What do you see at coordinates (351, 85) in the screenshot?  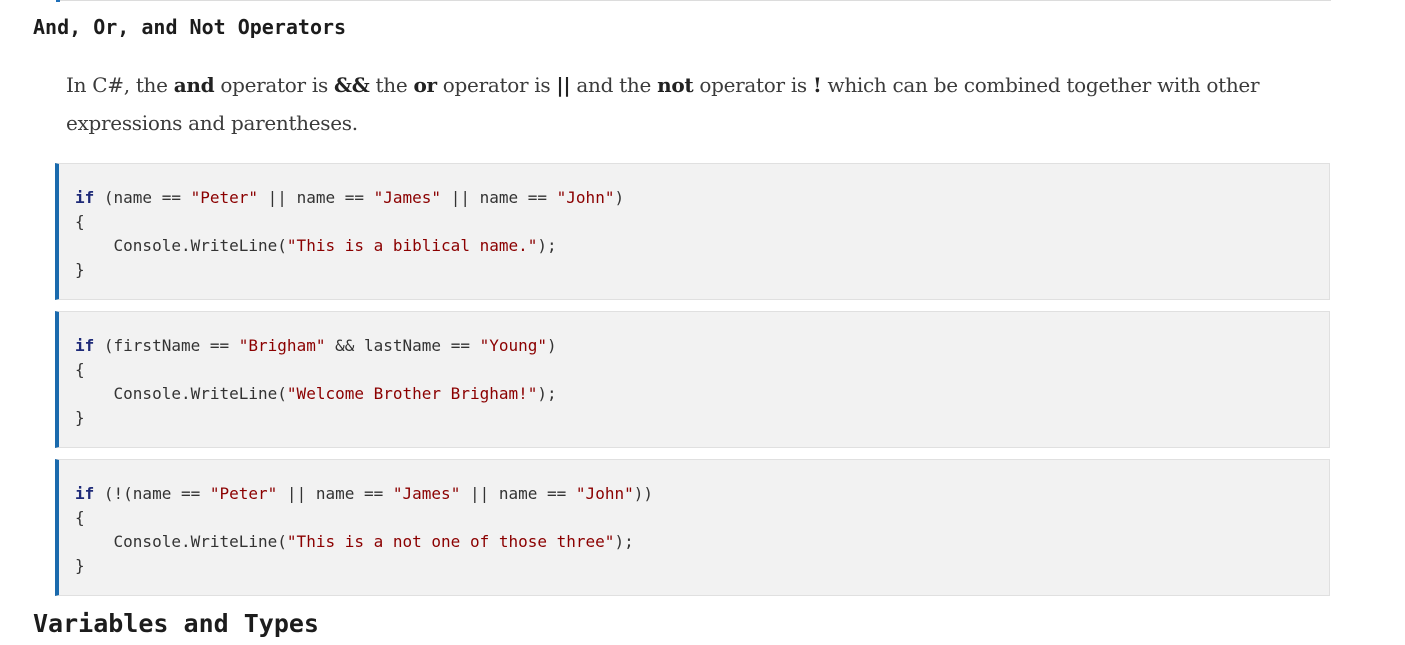 I see `and-operator: &&` at bounding box center [351, 85].